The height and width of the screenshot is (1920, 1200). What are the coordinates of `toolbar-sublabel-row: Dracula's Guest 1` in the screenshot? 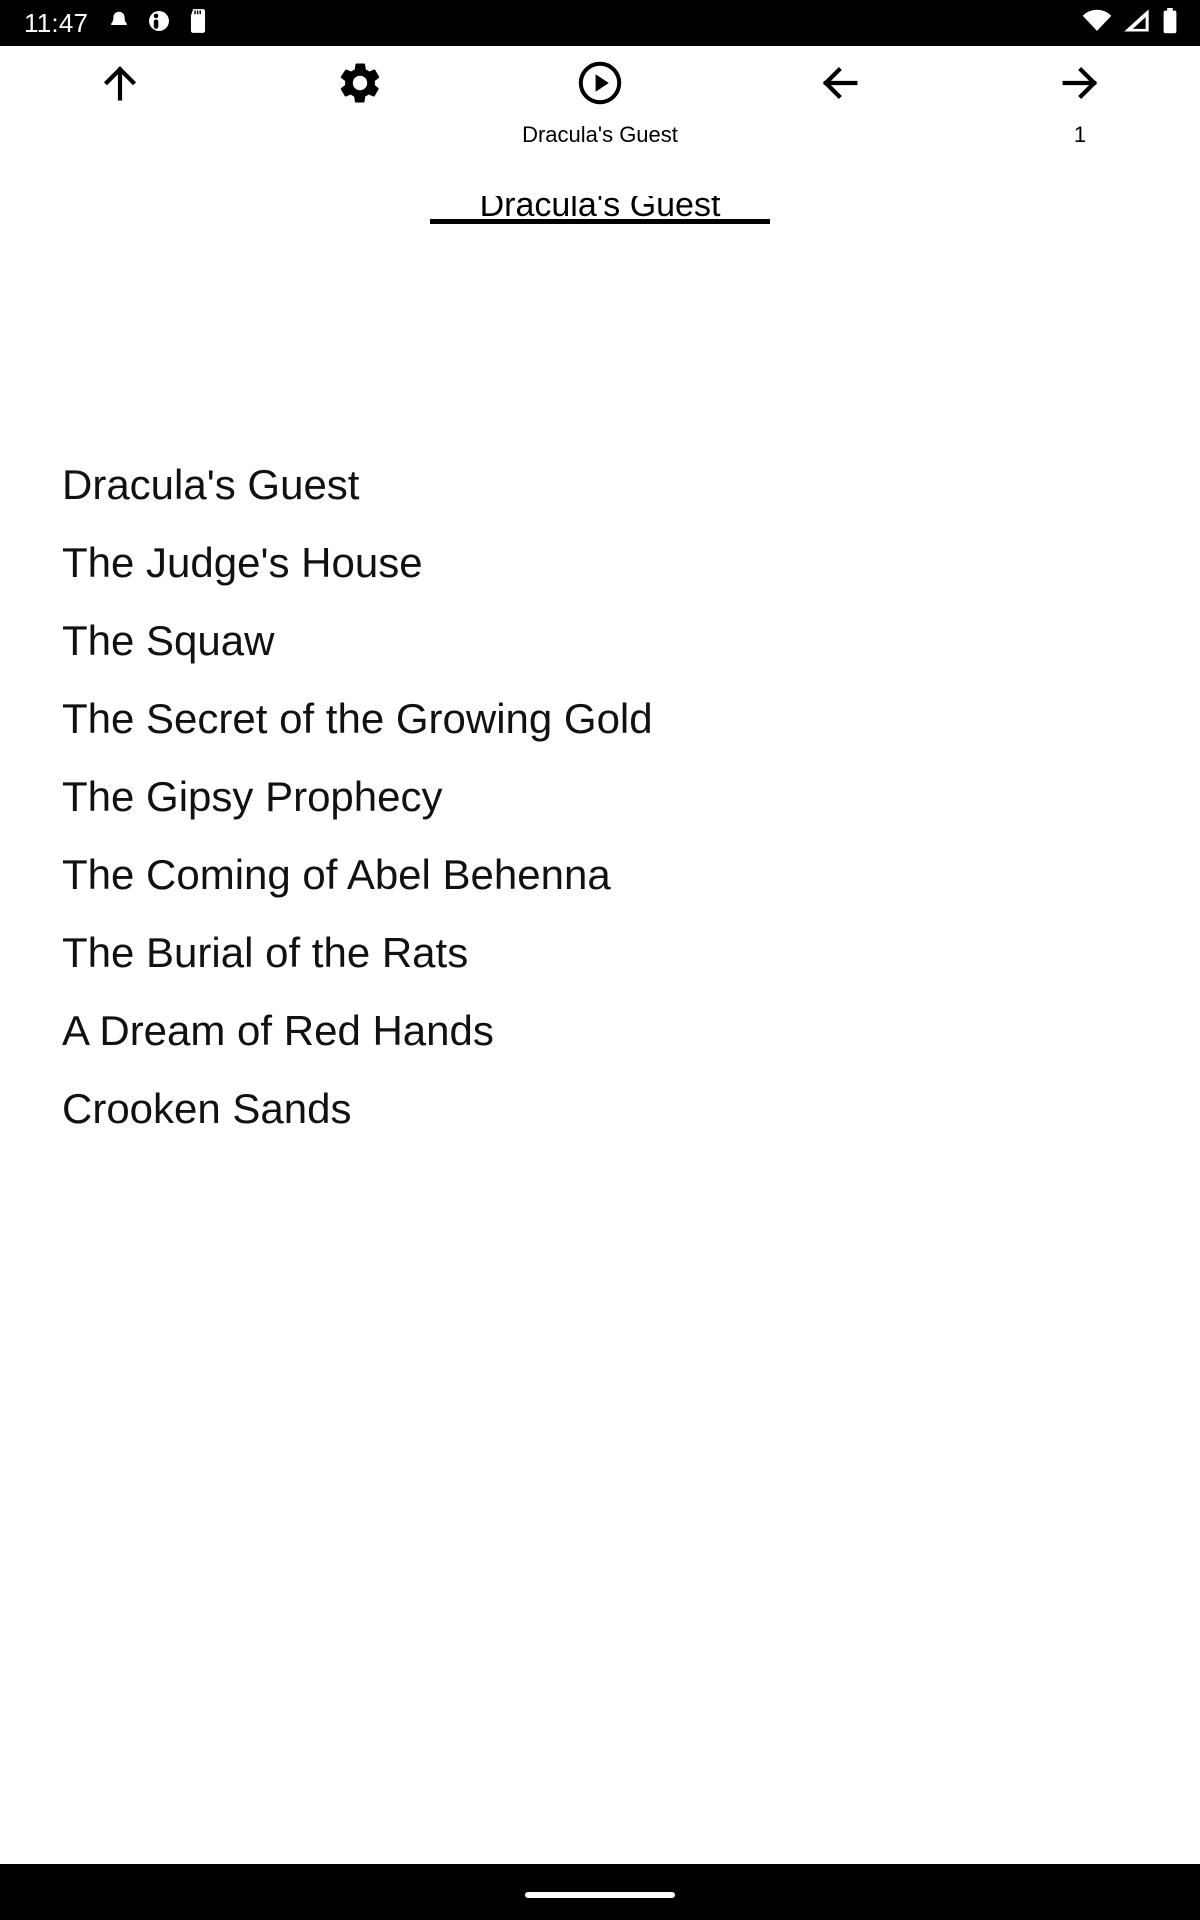 It's located at (600, 143).